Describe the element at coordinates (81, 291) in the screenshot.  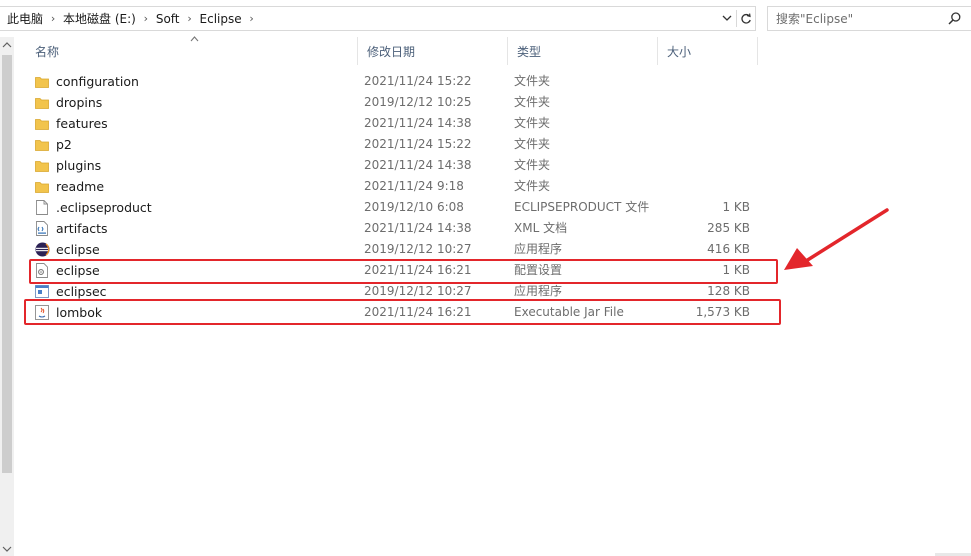
I see `file-name: eclipsec` at that location.